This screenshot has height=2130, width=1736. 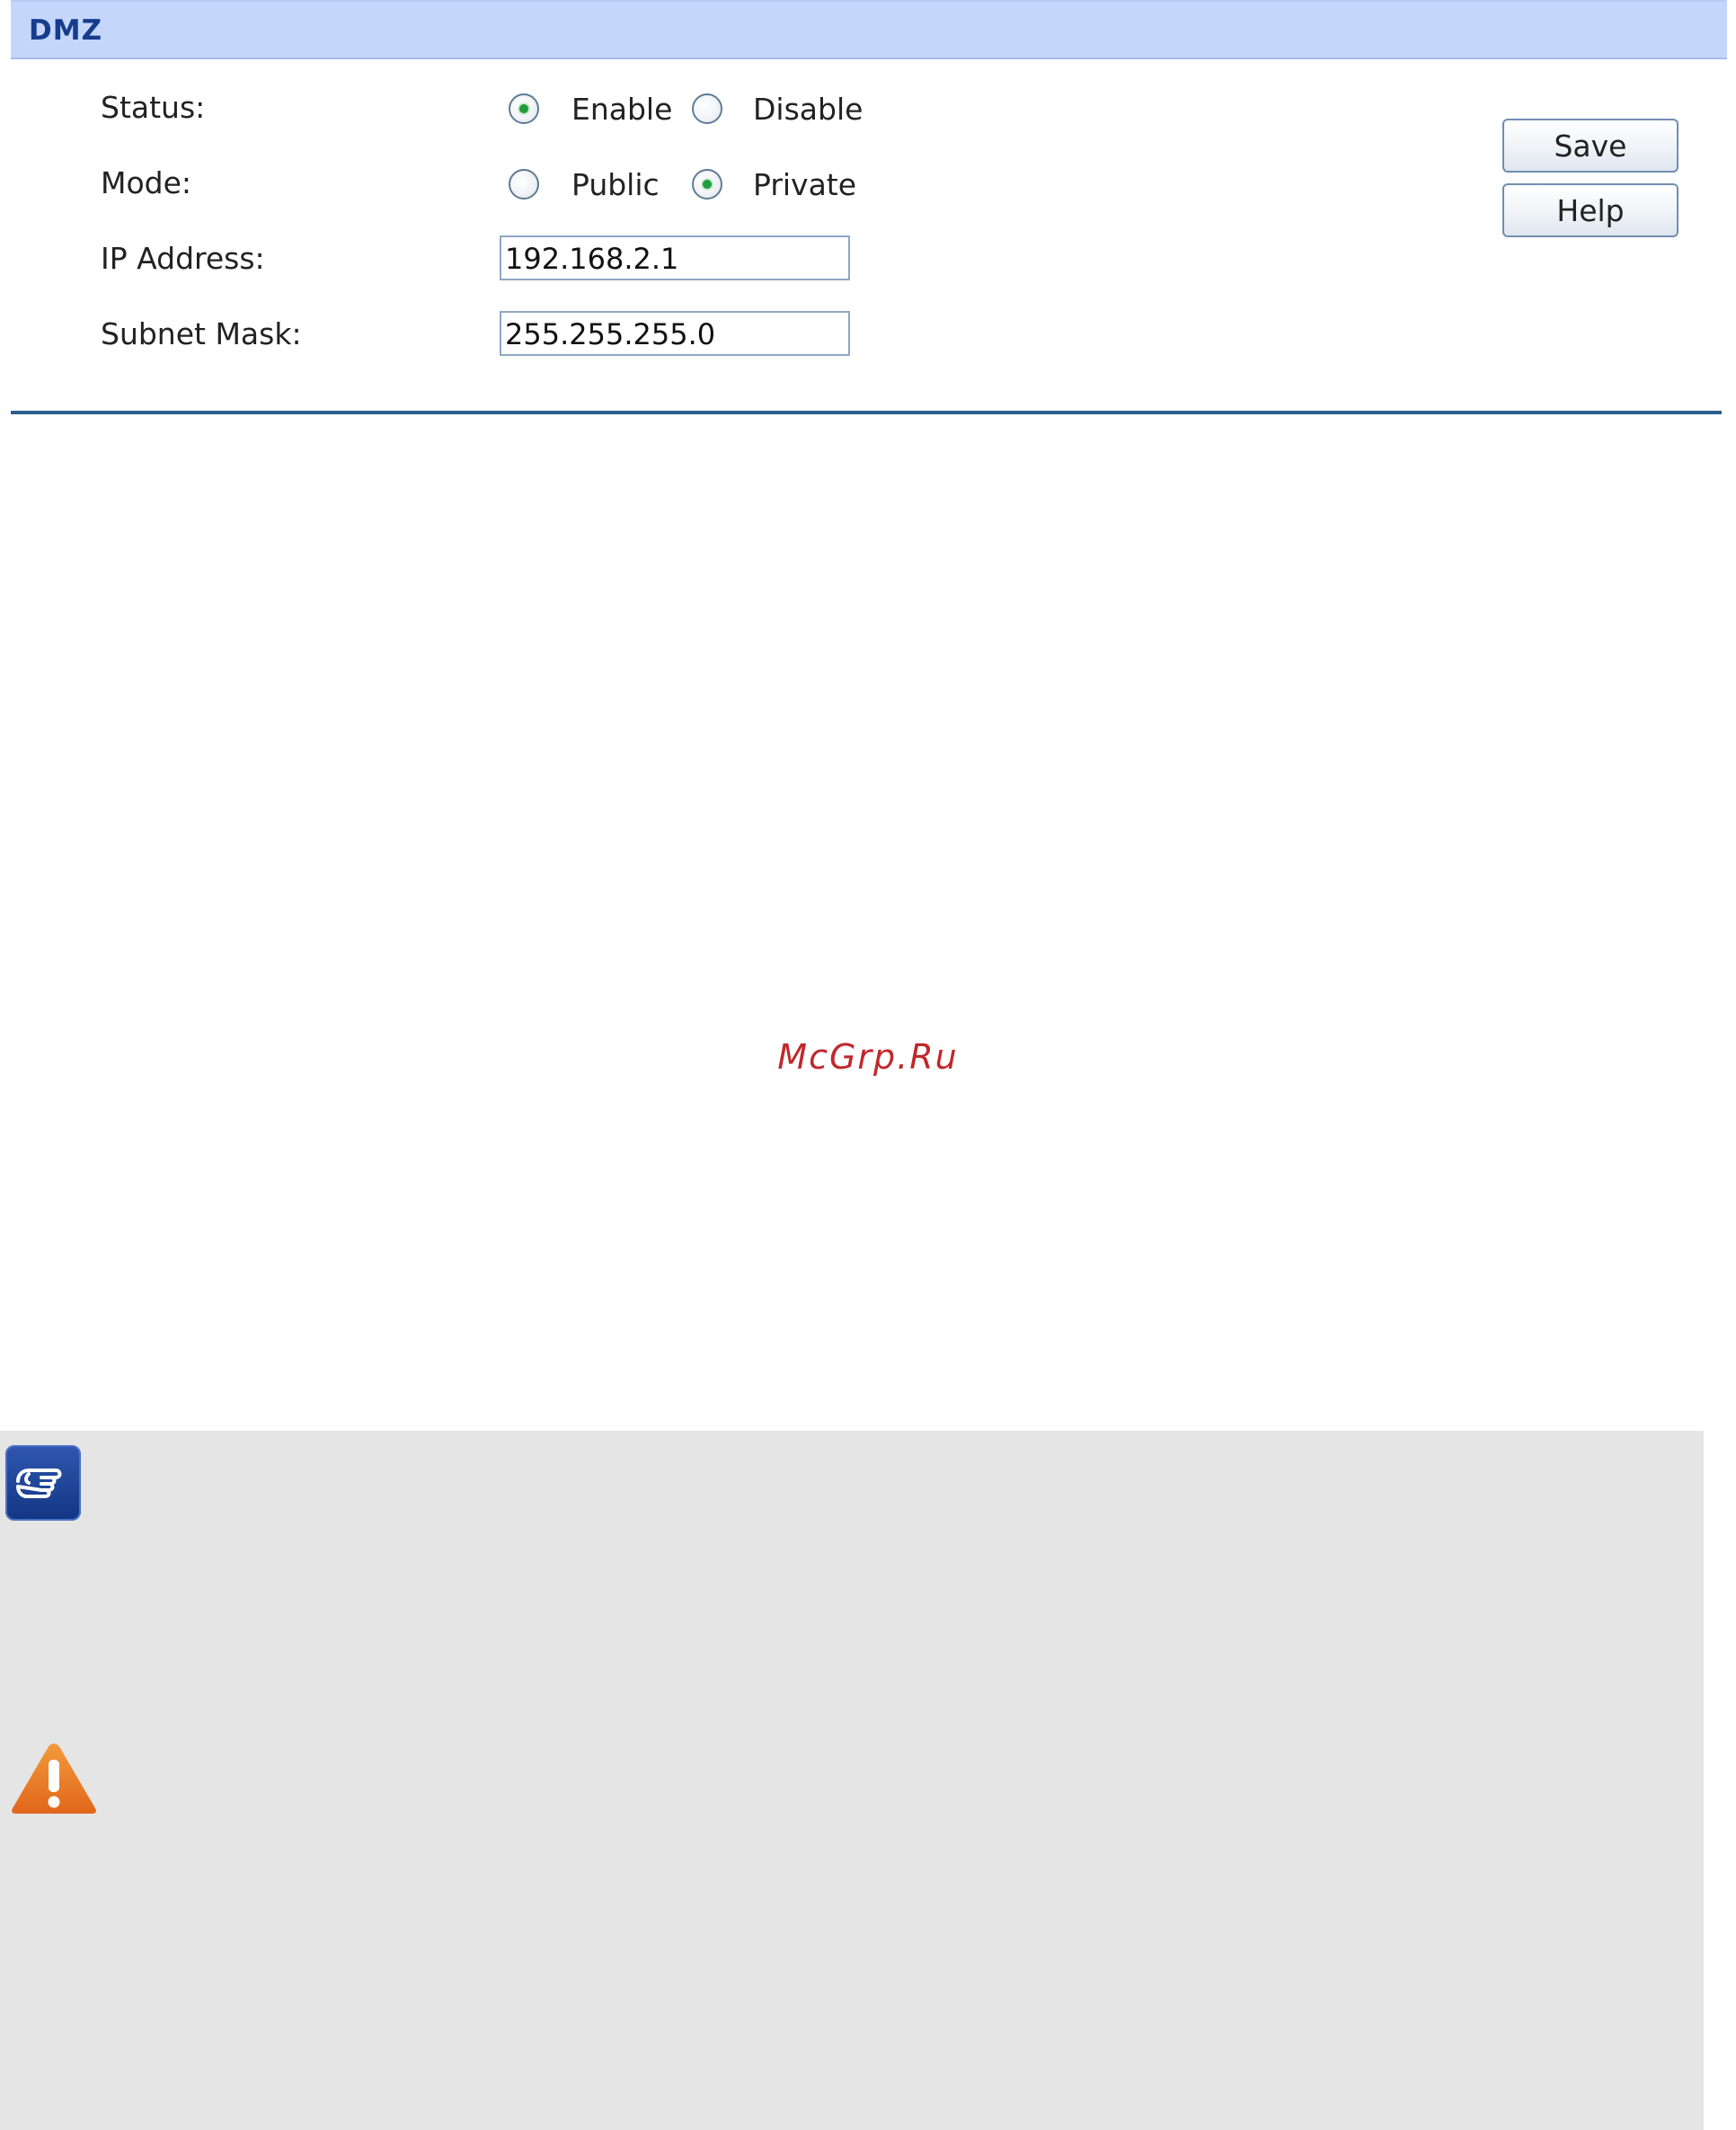 I want to click on mode-private-radio, so click(x=707, y=184).